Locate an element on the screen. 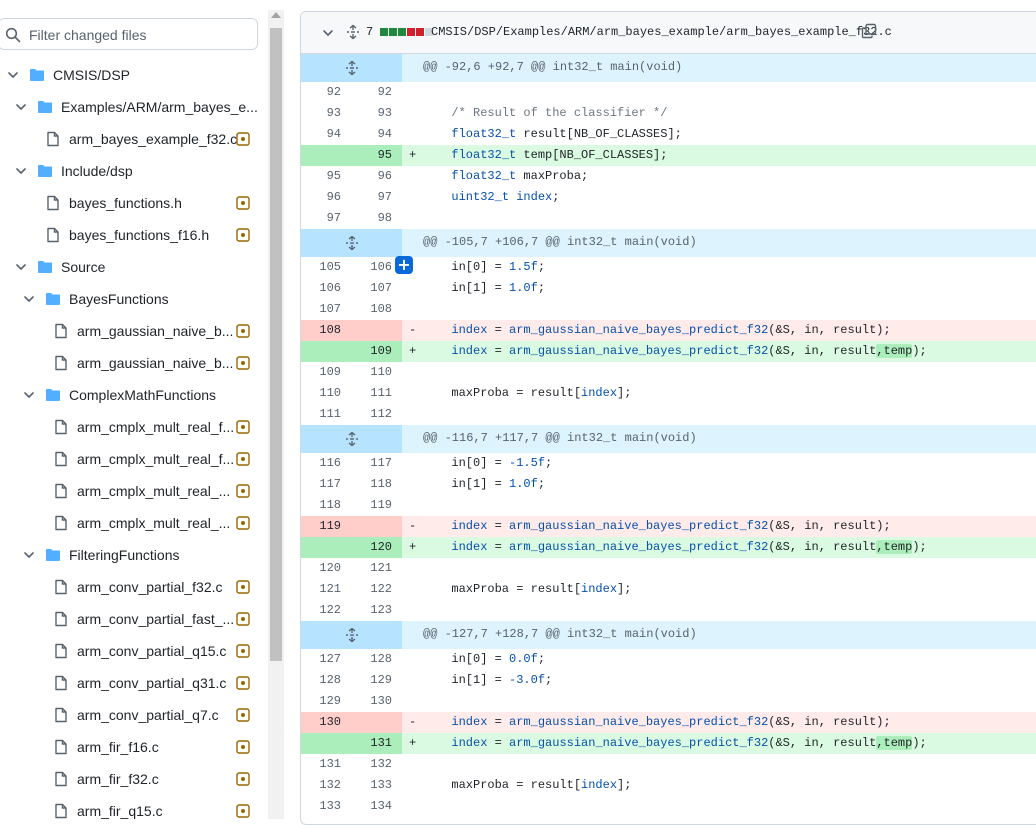 The image size is (1036, 825). new-line-number: 120 is located at coordinates (372, 547).